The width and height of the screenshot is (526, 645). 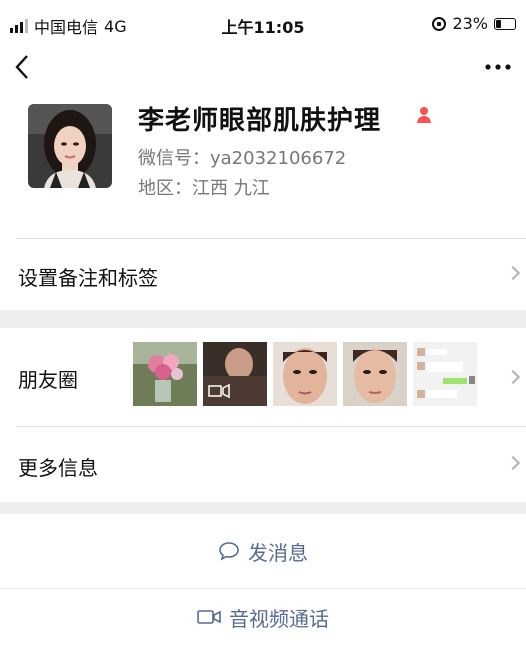 I want to click on region: 地区：江西 九江, so click(x=204, y=188).